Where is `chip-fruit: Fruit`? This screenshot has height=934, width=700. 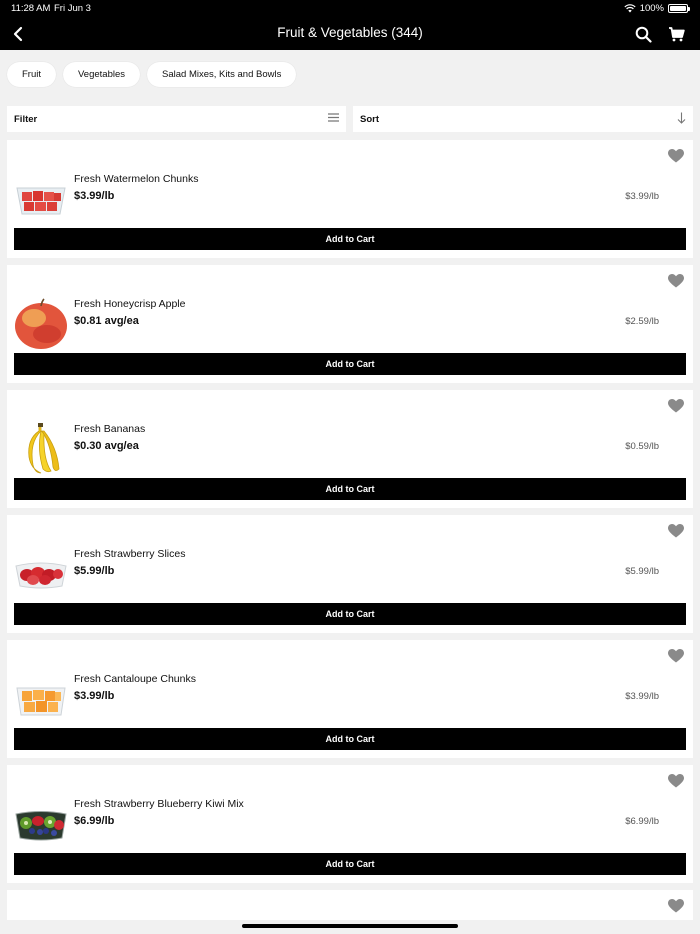
chip-fruit: Fruit is located at coordinates (31, 74).